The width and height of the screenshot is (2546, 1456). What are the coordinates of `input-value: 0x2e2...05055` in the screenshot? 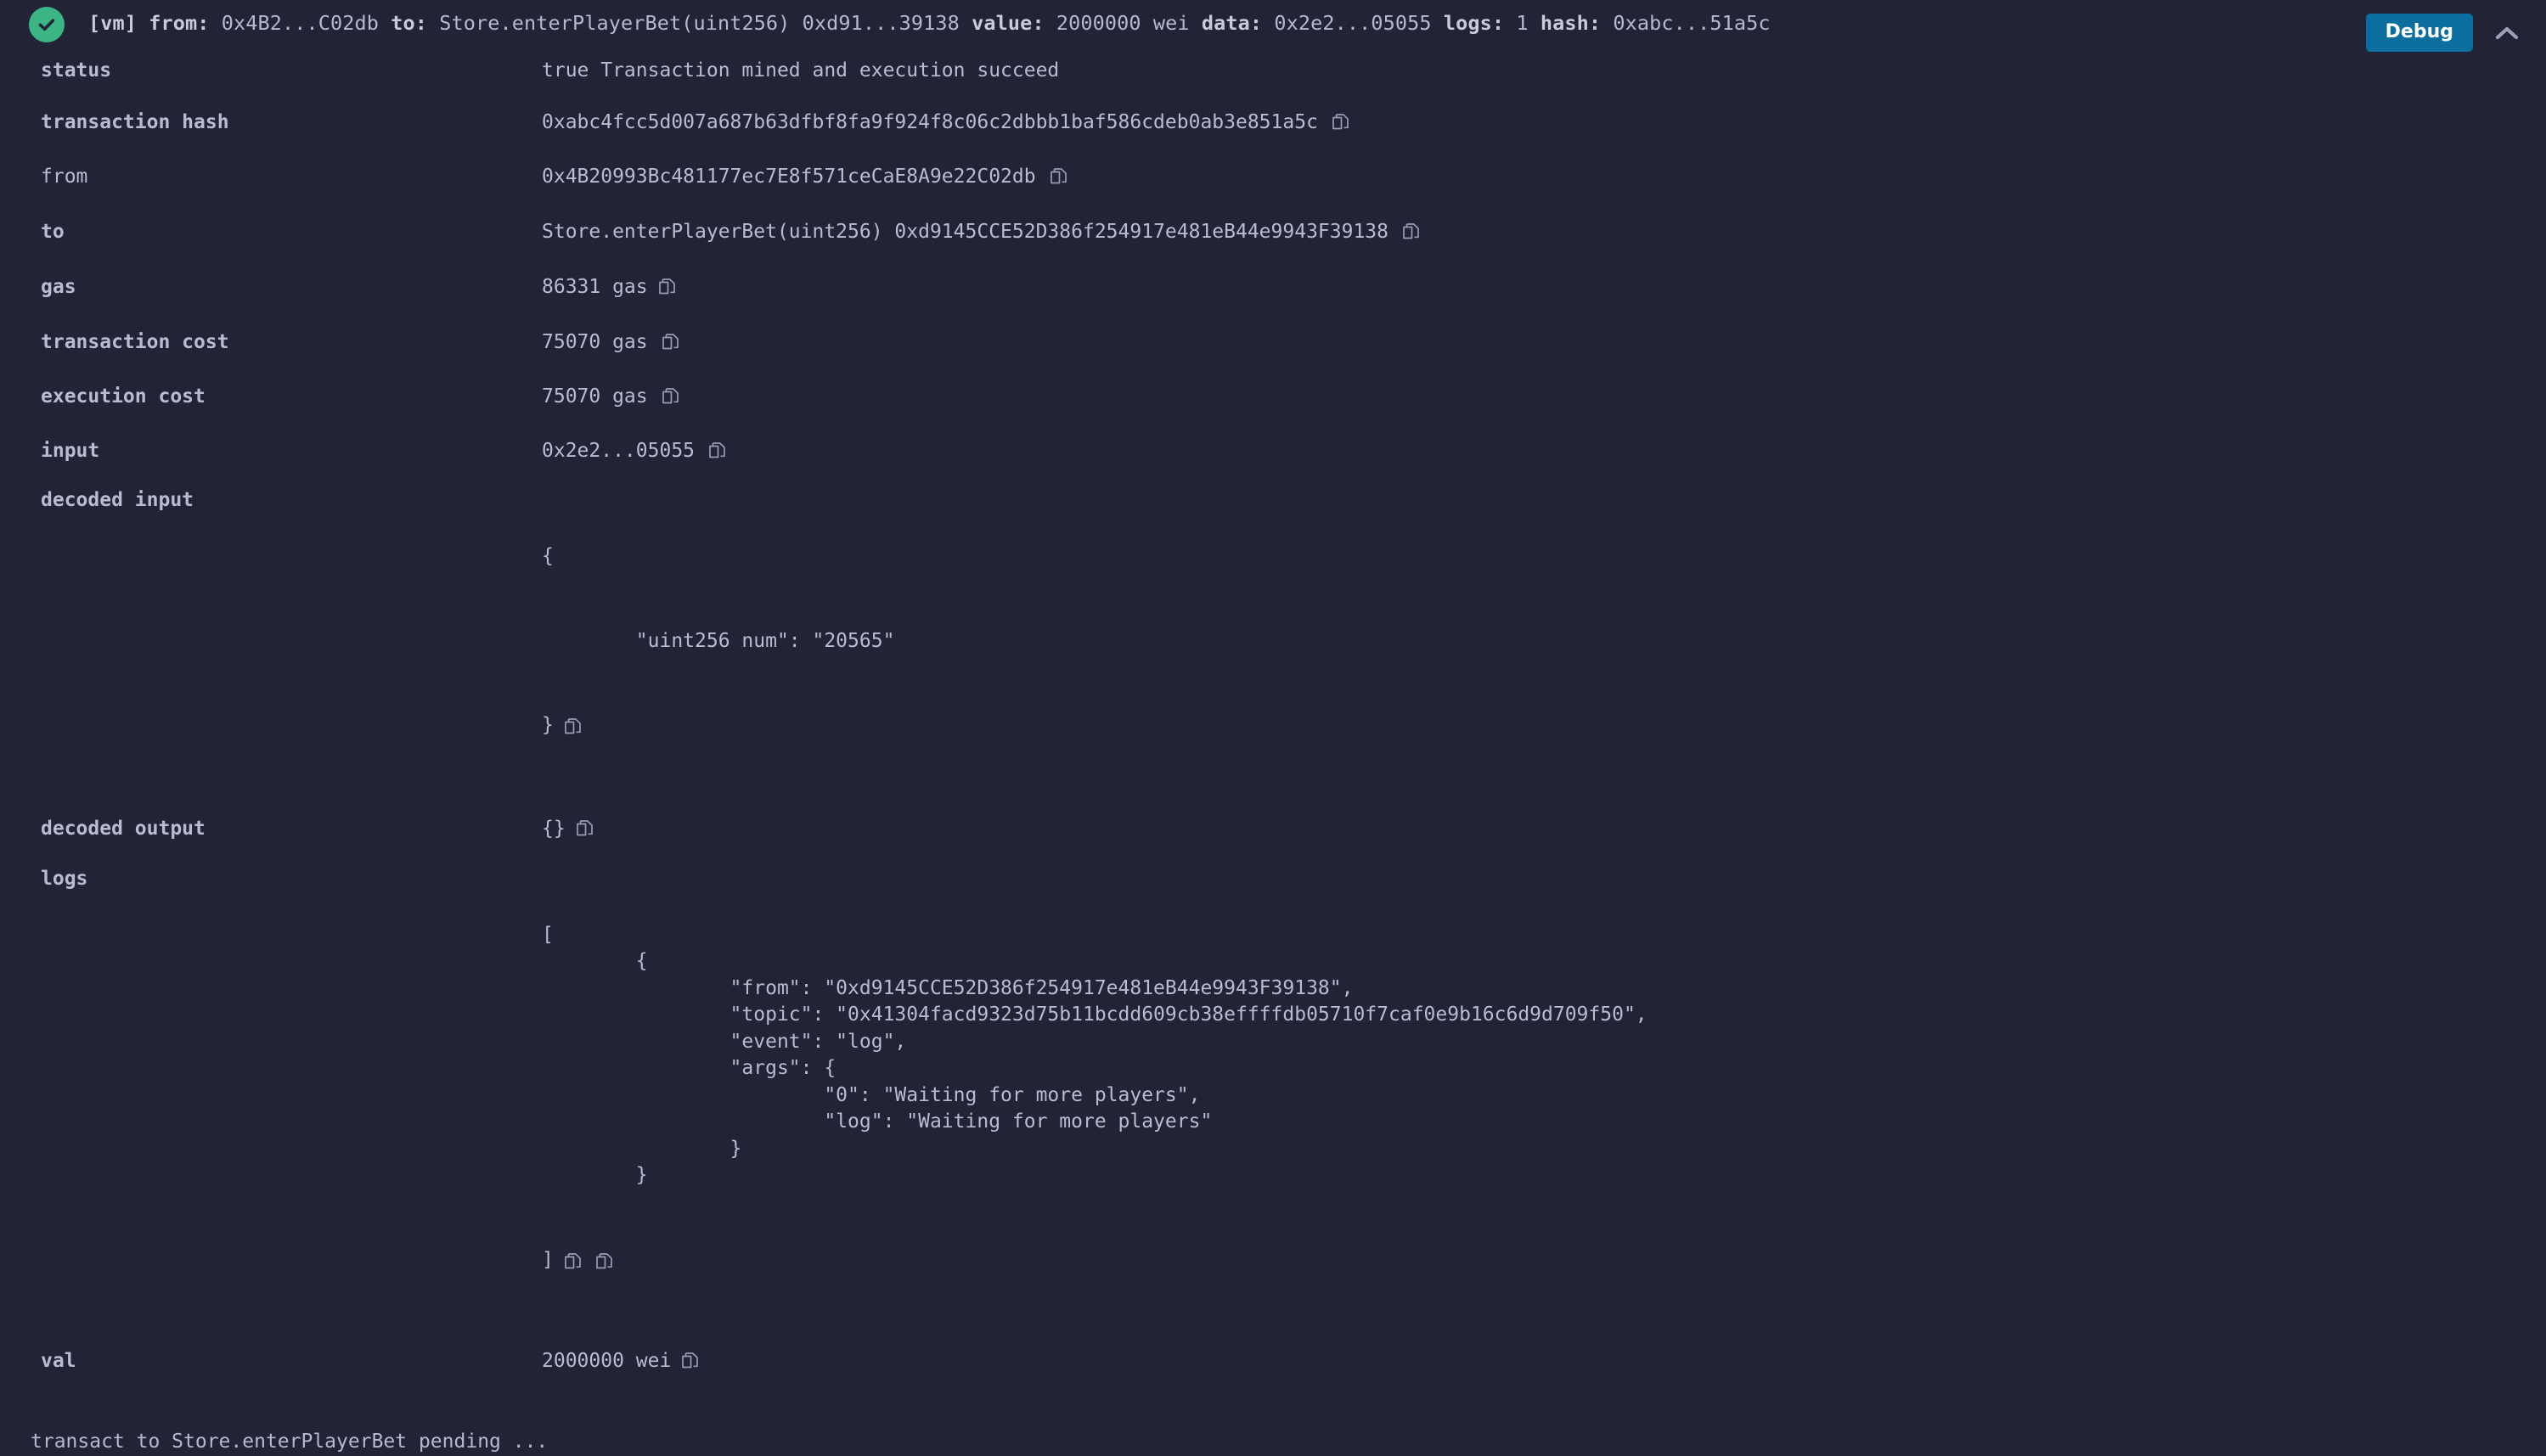 It's located at (619, 451).